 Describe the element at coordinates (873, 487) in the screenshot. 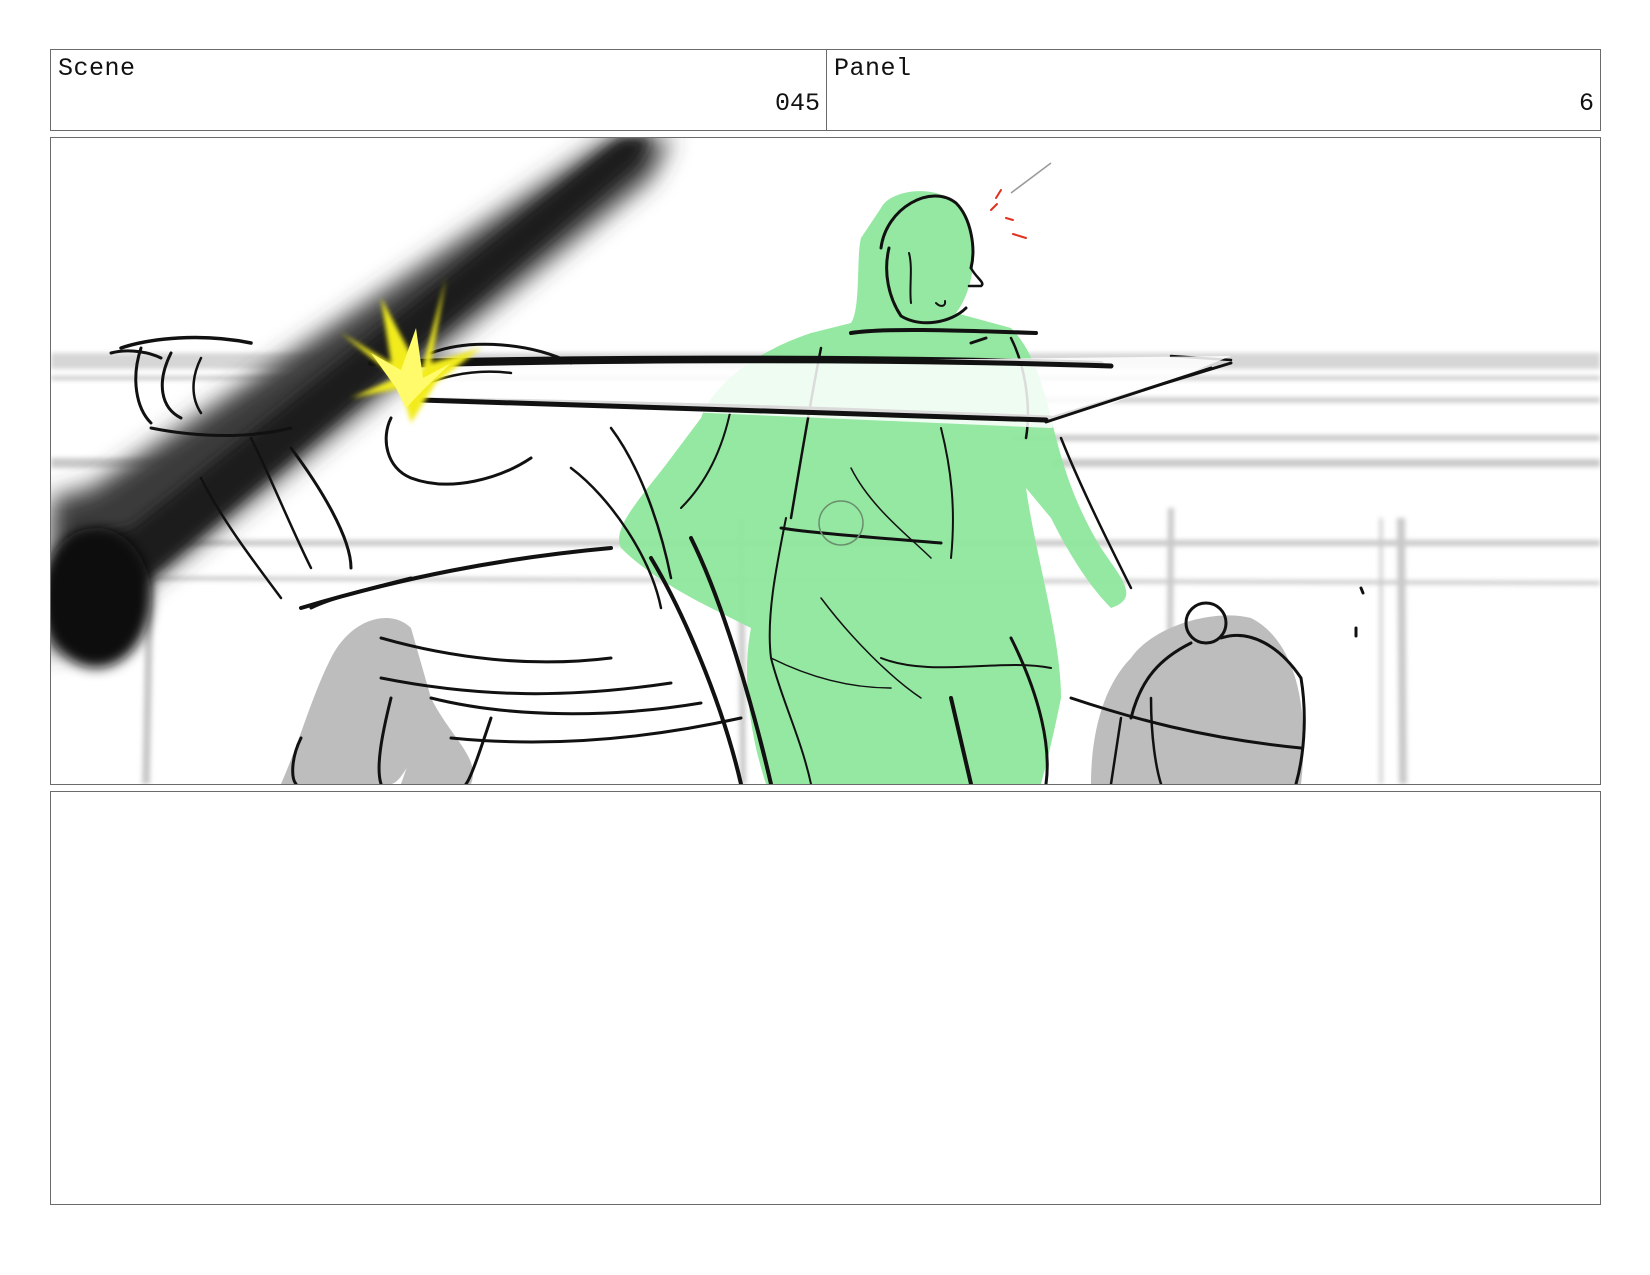

I see `highlighted-figure` at that location.